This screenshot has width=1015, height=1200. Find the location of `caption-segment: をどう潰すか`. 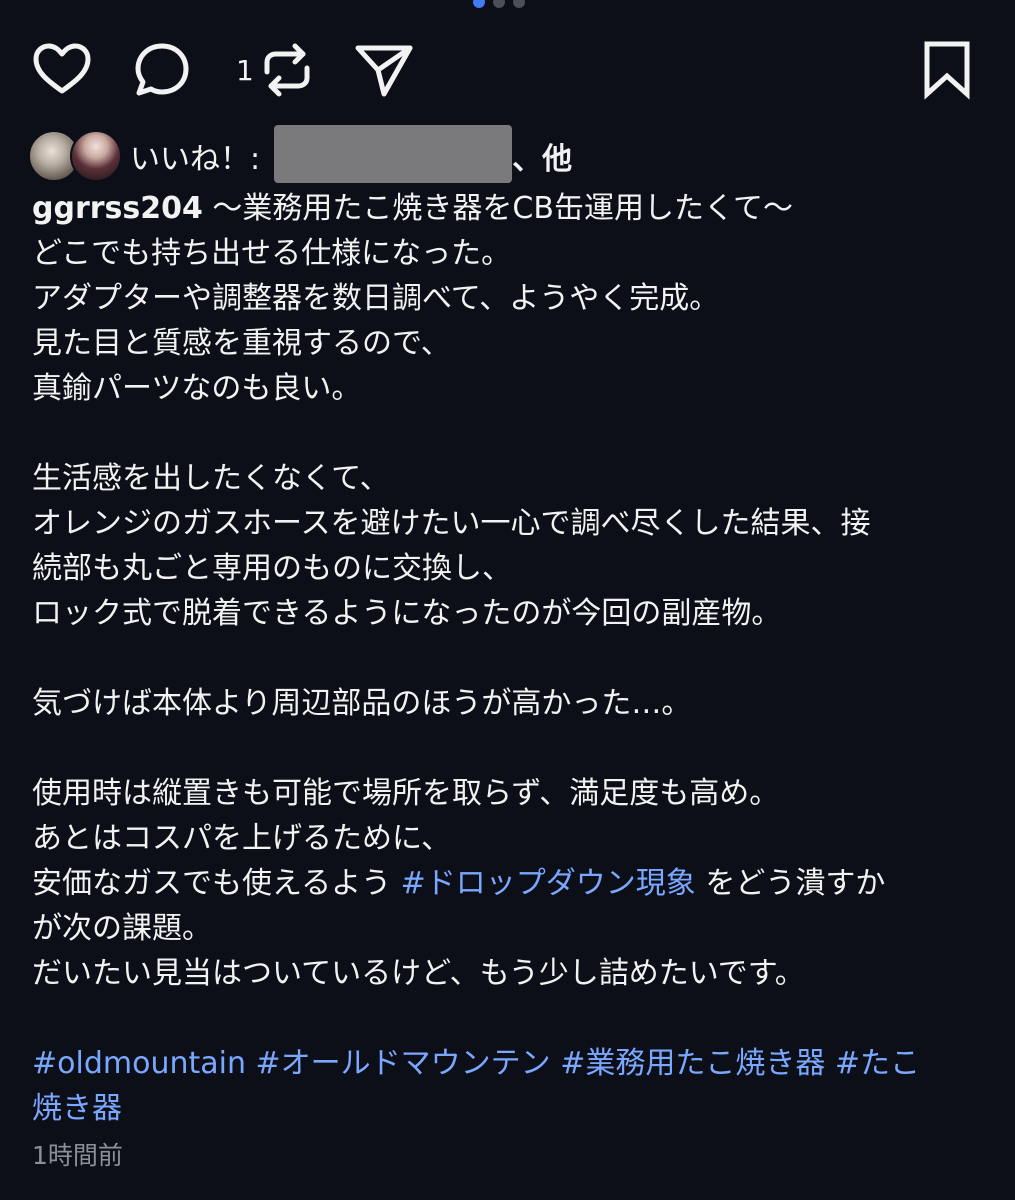

caption-segment: をどう潰すか is located at coordinates (790, 883).